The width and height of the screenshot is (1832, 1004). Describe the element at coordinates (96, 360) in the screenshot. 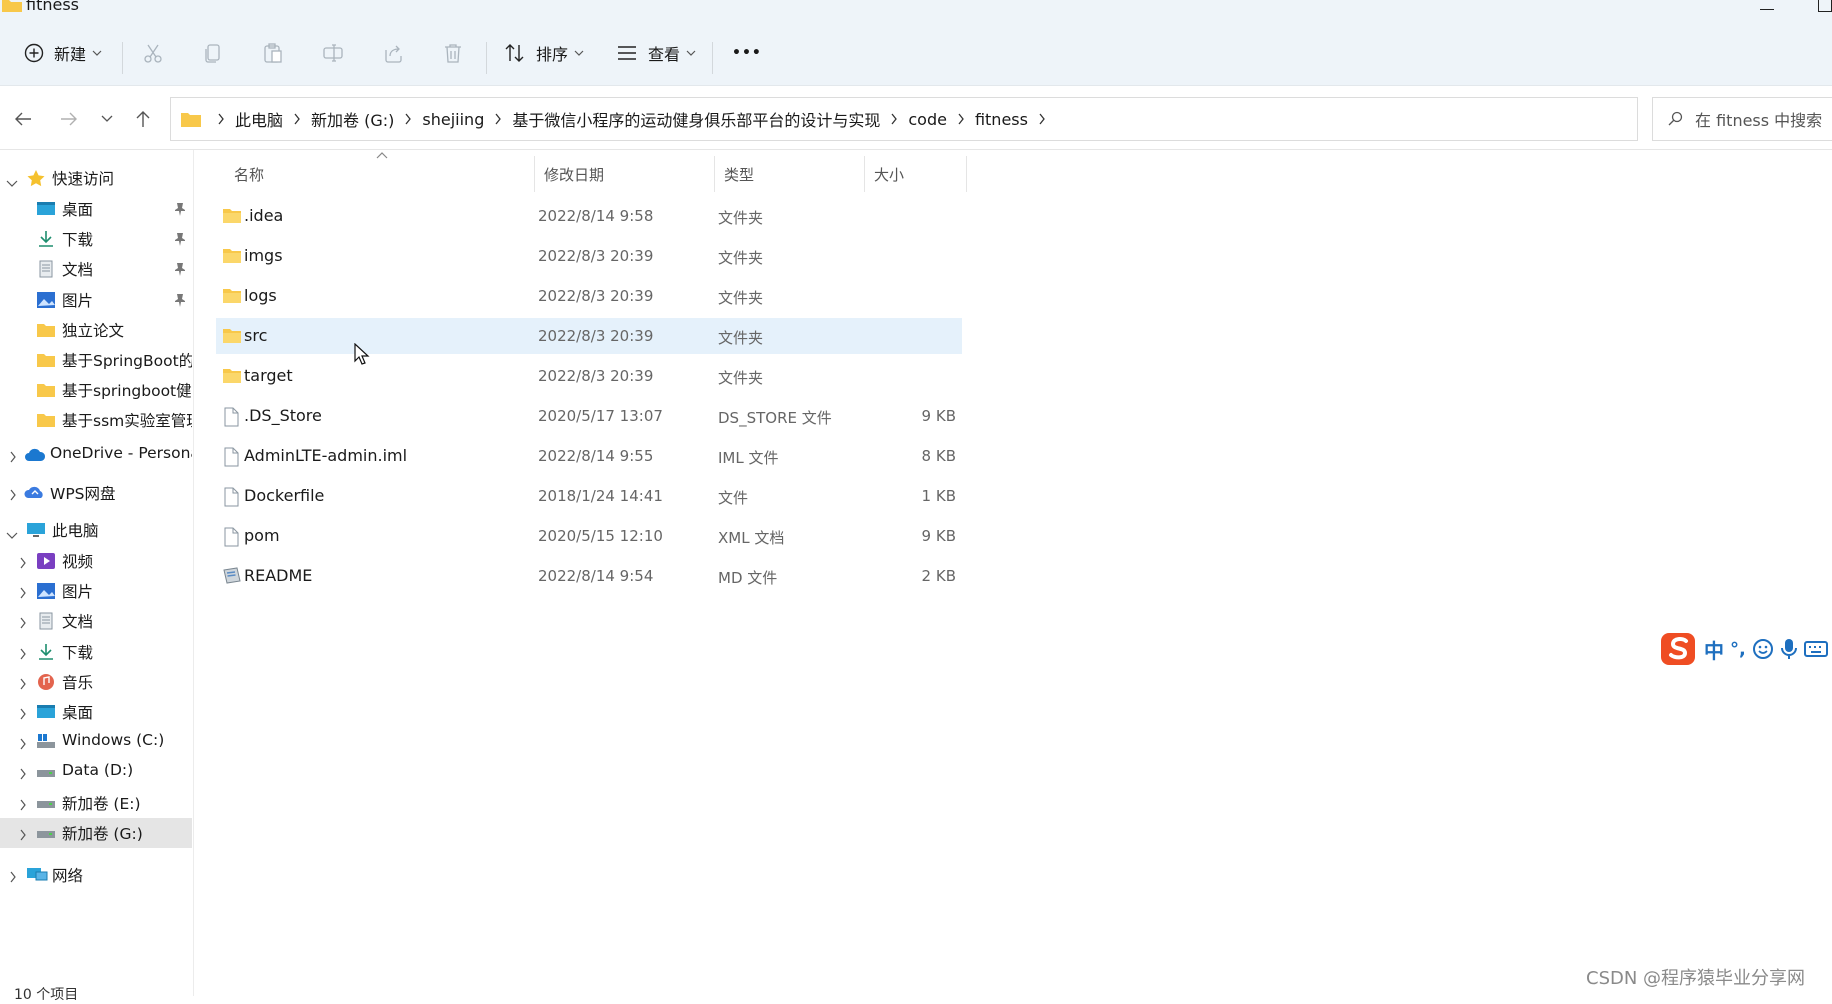

I see `sidebar-item-quick: 基于SpringBoot的` at that location.